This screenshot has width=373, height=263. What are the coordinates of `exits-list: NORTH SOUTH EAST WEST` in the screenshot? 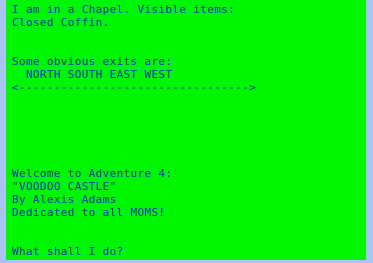 It's located at (92, 74).